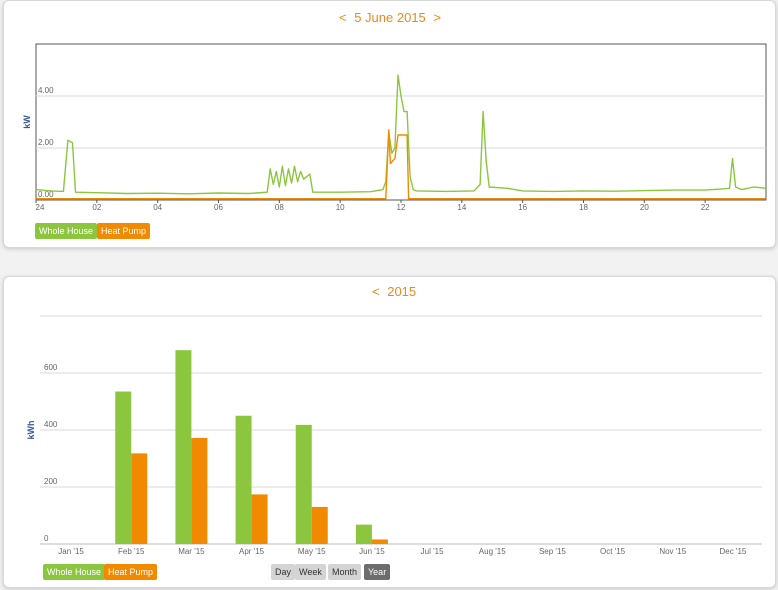 Image resolution: width=778 pixels, height=590 pixels. Describe the element at coordinates (492, 551) in the screenshot. I see `x-tick-label: Aug '15` at that location.